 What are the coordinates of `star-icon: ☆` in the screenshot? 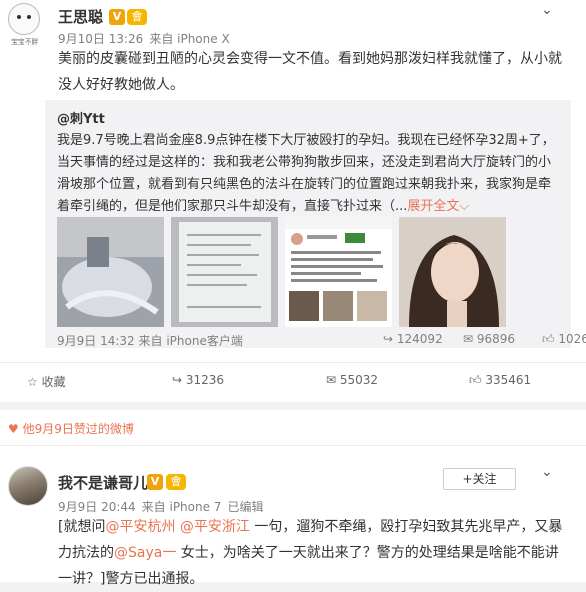 It's located at (32, 382).